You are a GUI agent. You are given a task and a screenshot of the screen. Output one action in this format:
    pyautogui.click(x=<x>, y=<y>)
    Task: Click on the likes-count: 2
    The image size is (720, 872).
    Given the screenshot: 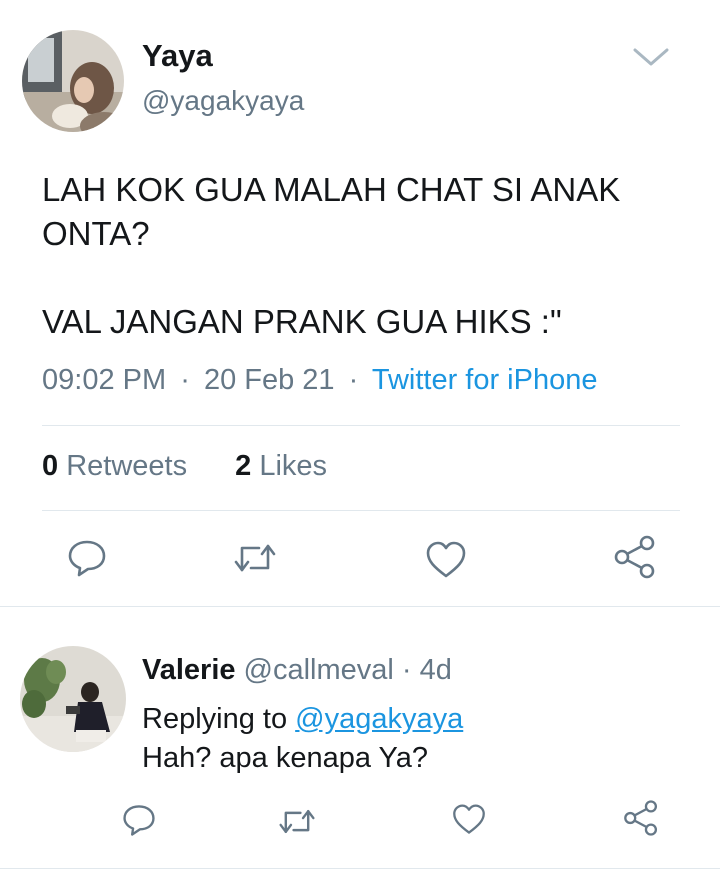 What is the action you would take?
    pyautogui.click(x=243, y=466)
    